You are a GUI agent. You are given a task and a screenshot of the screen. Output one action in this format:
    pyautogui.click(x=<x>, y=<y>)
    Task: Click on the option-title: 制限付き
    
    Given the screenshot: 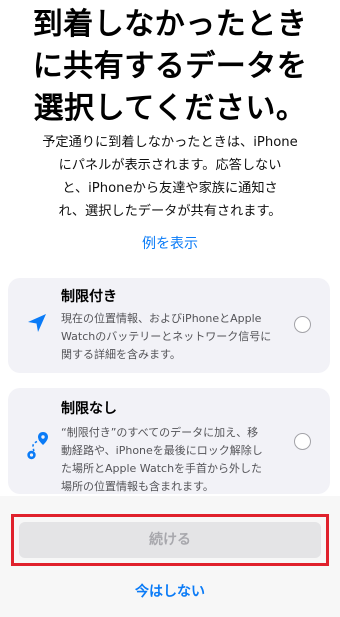 What is the action you would take?
    pyautogui.click(x=89, y=297)
    